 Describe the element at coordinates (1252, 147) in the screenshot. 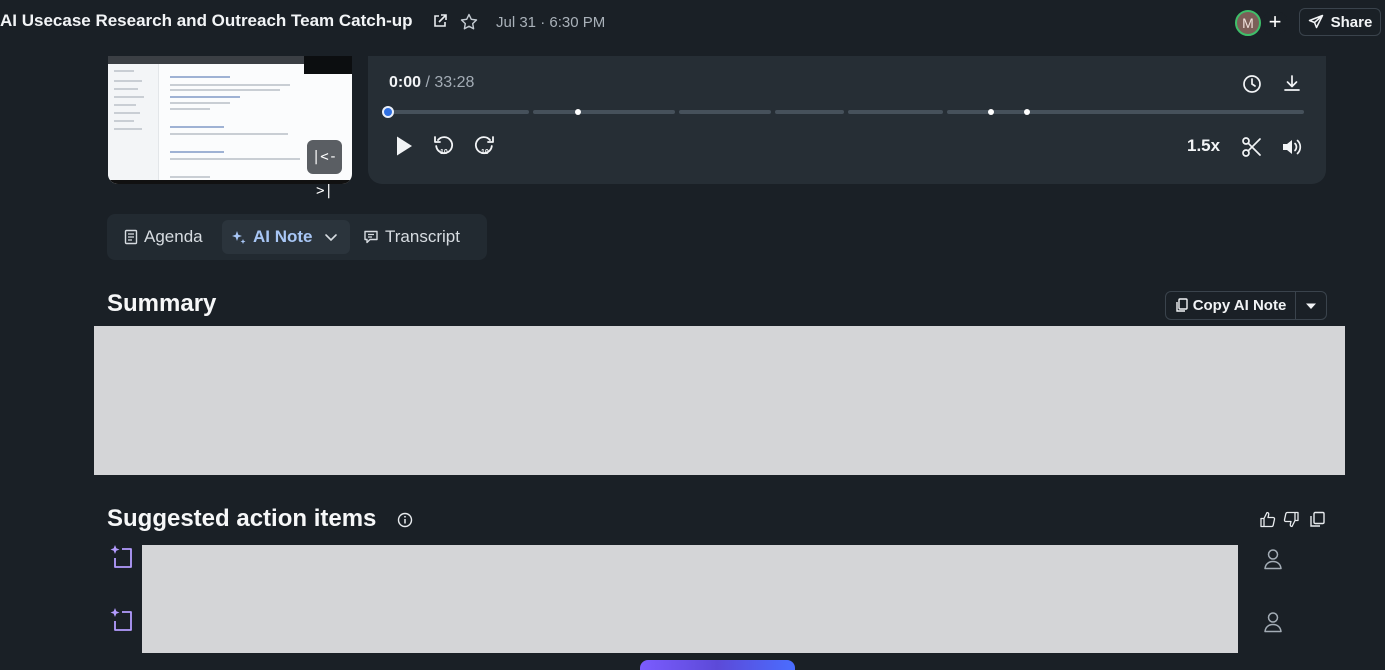

I see `scissors-icon` at that location.